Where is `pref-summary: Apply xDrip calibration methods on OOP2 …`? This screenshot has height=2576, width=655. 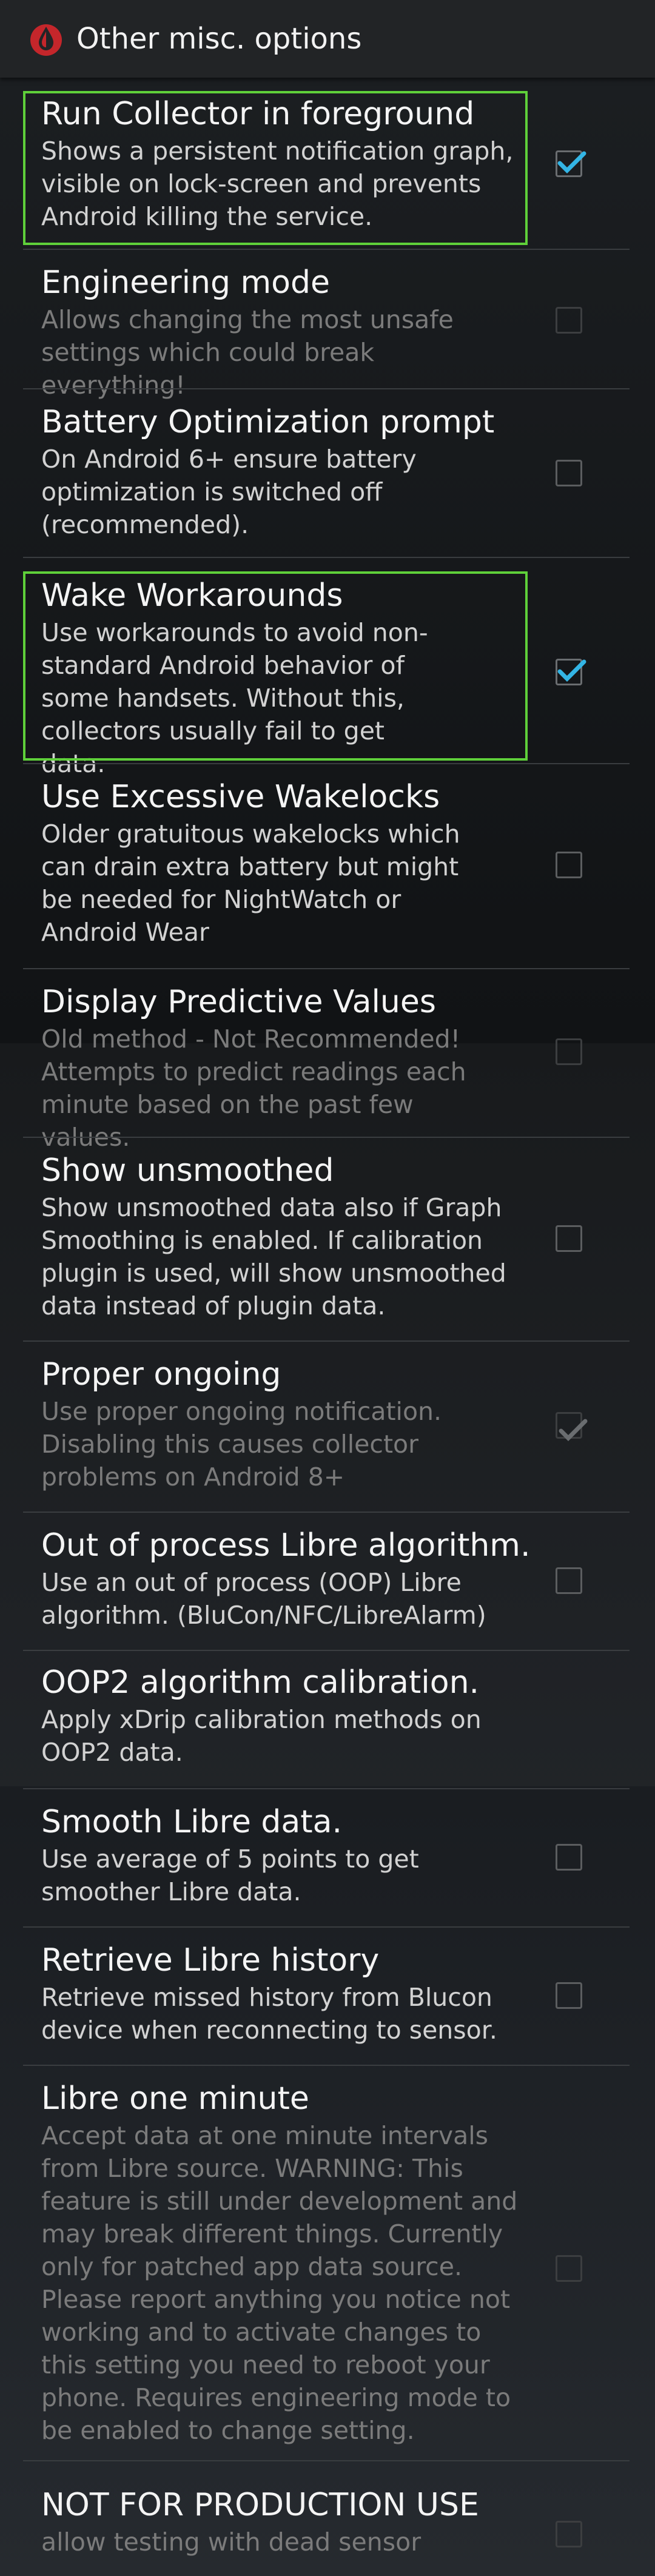 pref-summary: Apply xDrip calibration methods on OOP2 … is located at coordinates (261, 1736).